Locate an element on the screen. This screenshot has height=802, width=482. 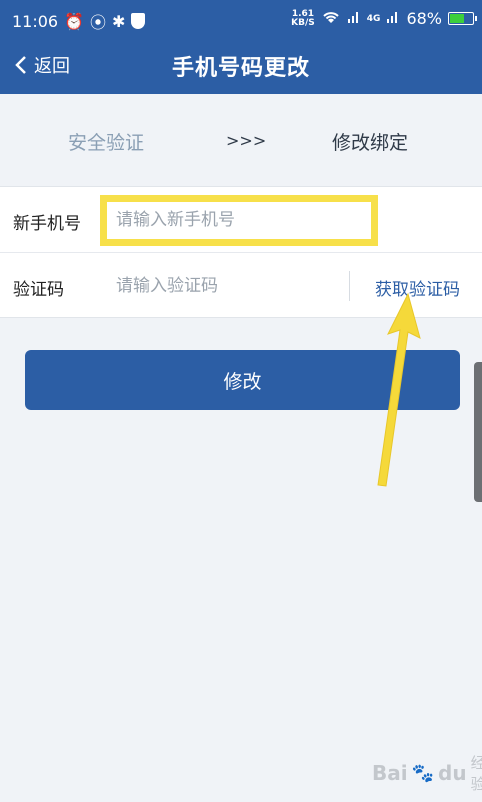
network-speed-unit: KB/S is located at coordinates (303, 22).